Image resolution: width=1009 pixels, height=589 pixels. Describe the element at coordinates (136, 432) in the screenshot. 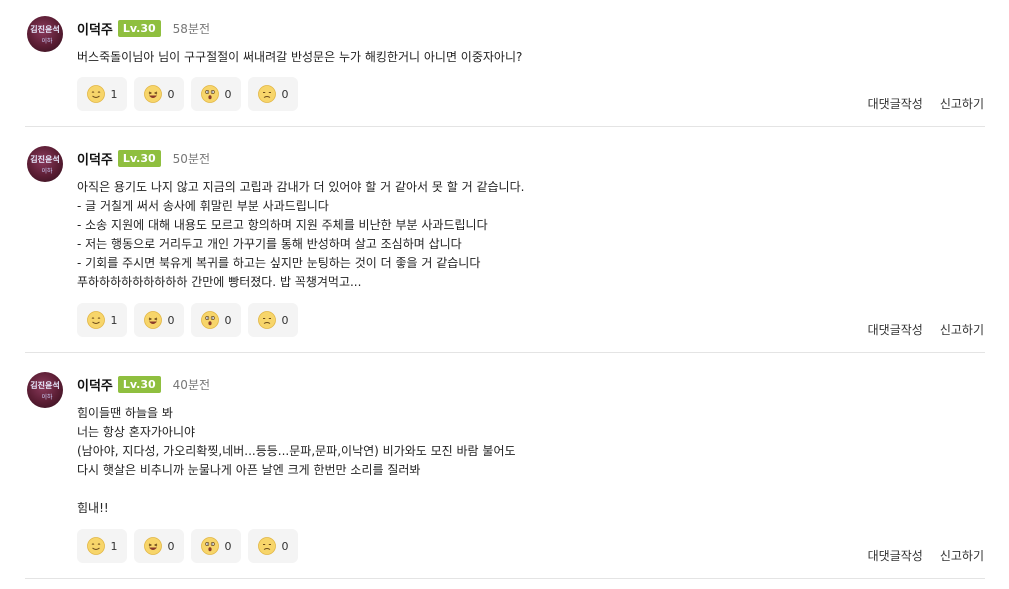

I see `comment-line: 너는 항상 혼자가아니야` at that location.